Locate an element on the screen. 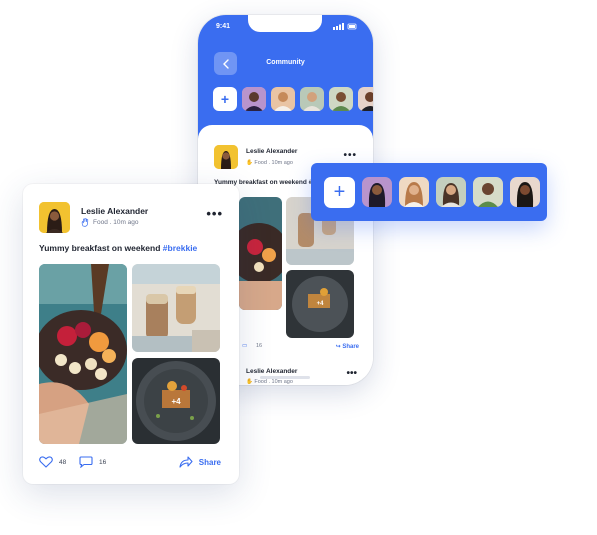 The height and width of the screenshot is (535, 597). stories-bar: + is located at coordinates (429, 192).